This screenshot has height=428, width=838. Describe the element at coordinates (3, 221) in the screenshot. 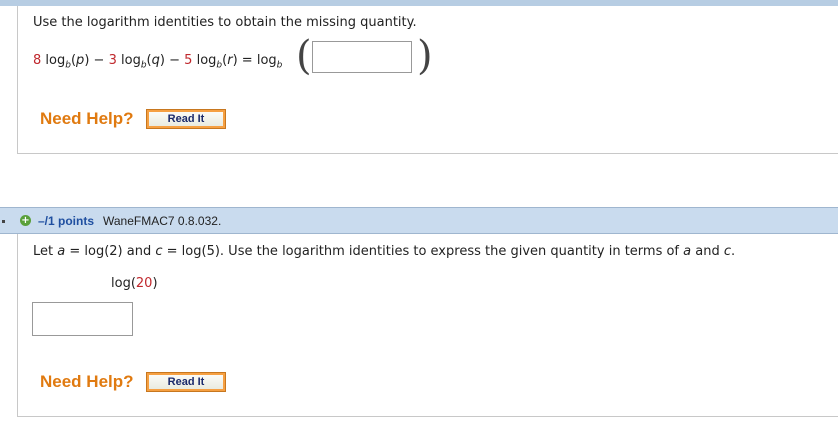

I see `bullet-icon` at that location.